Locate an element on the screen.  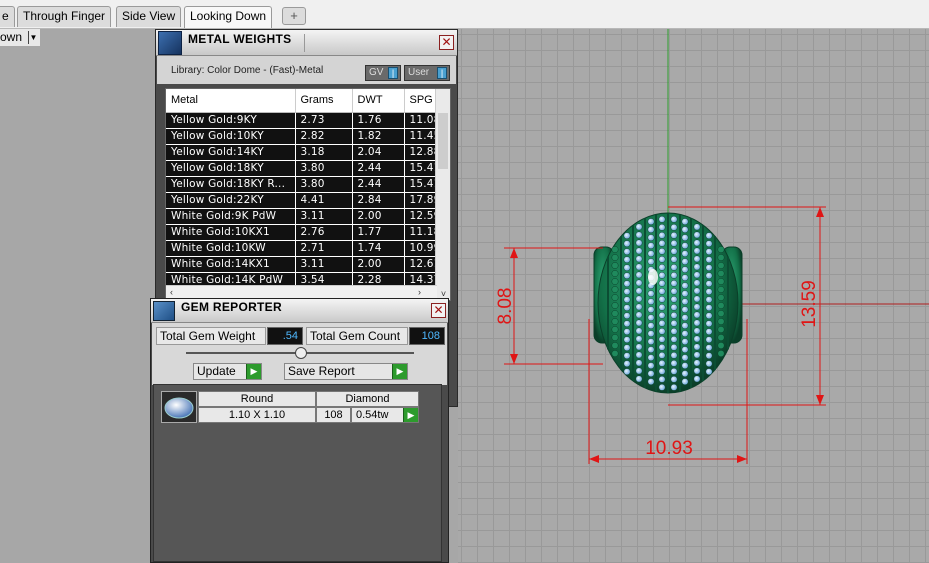
tab-side-view: Side View is located at coordinates (149, 16).